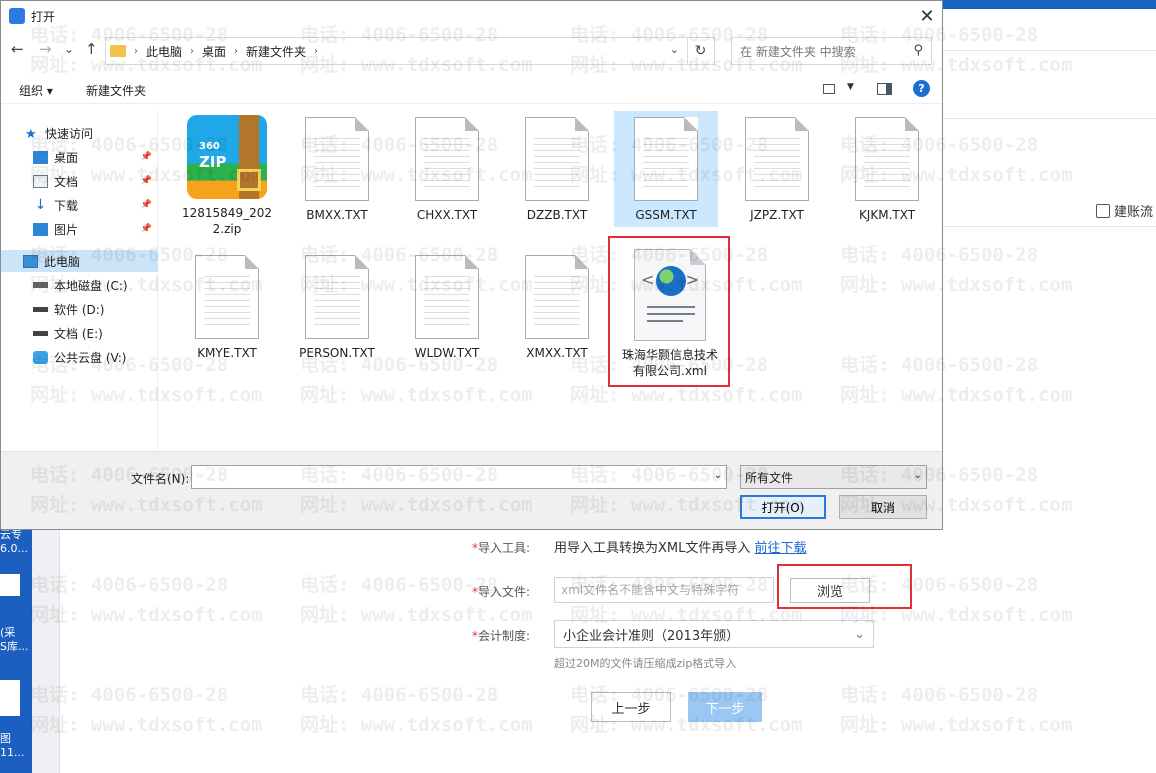 This screenshot has height=773, width=1156. Describe the element at coordinates (921, 88) in the screenshot. I see `help-icon: ?` at that location.